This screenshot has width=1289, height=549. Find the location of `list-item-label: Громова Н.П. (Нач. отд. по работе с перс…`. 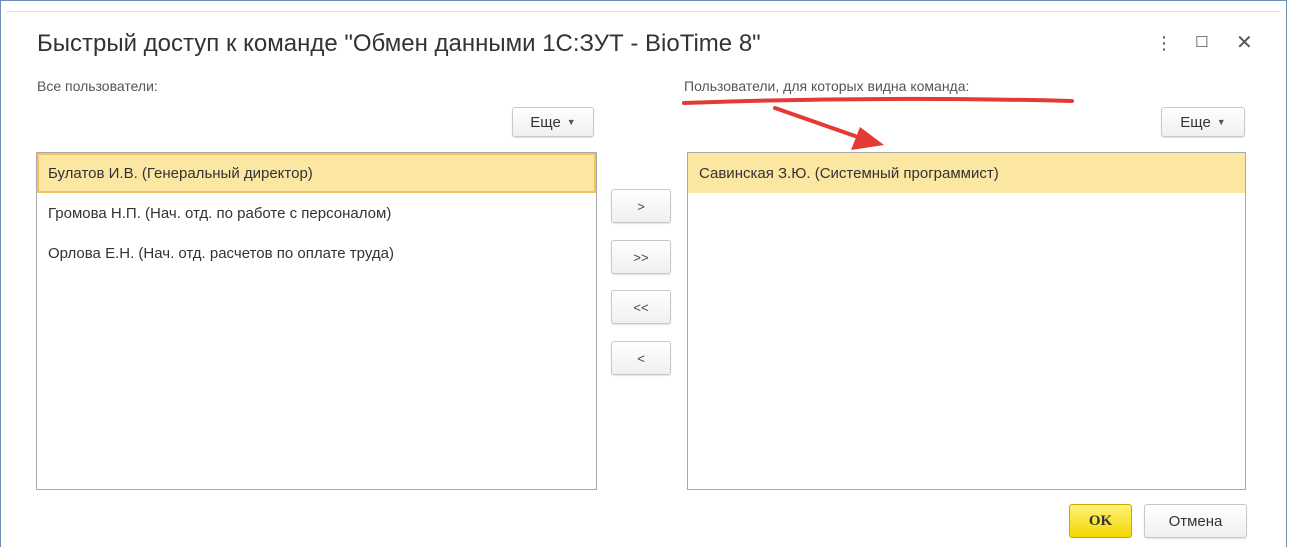

list-item-label: Громова Н.П. (Нач. отд. по работе с перс… is located at coordinates (220, 213).